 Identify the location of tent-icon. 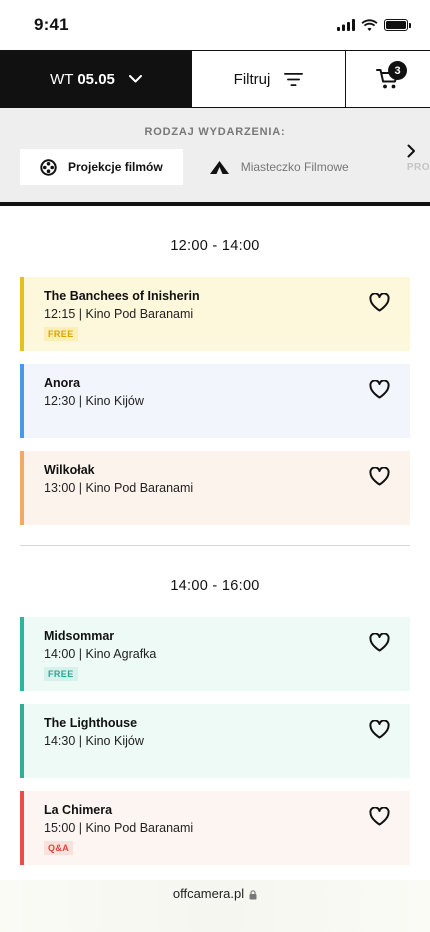
(219, 167).